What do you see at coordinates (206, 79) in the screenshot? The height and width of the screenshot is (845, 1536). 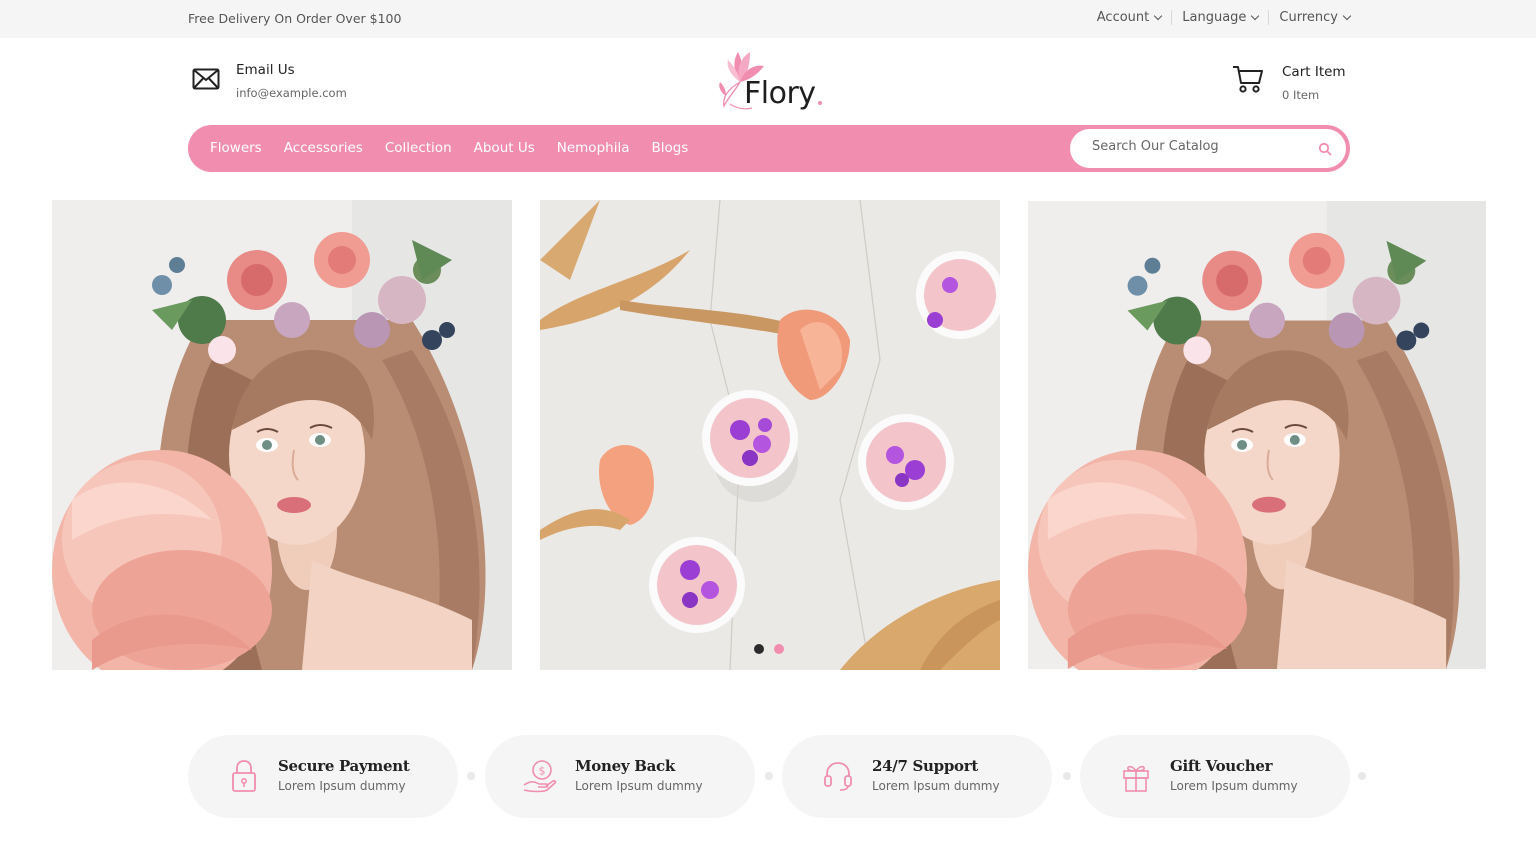 I see `envelope-icon` at bounding box center [206, 79].